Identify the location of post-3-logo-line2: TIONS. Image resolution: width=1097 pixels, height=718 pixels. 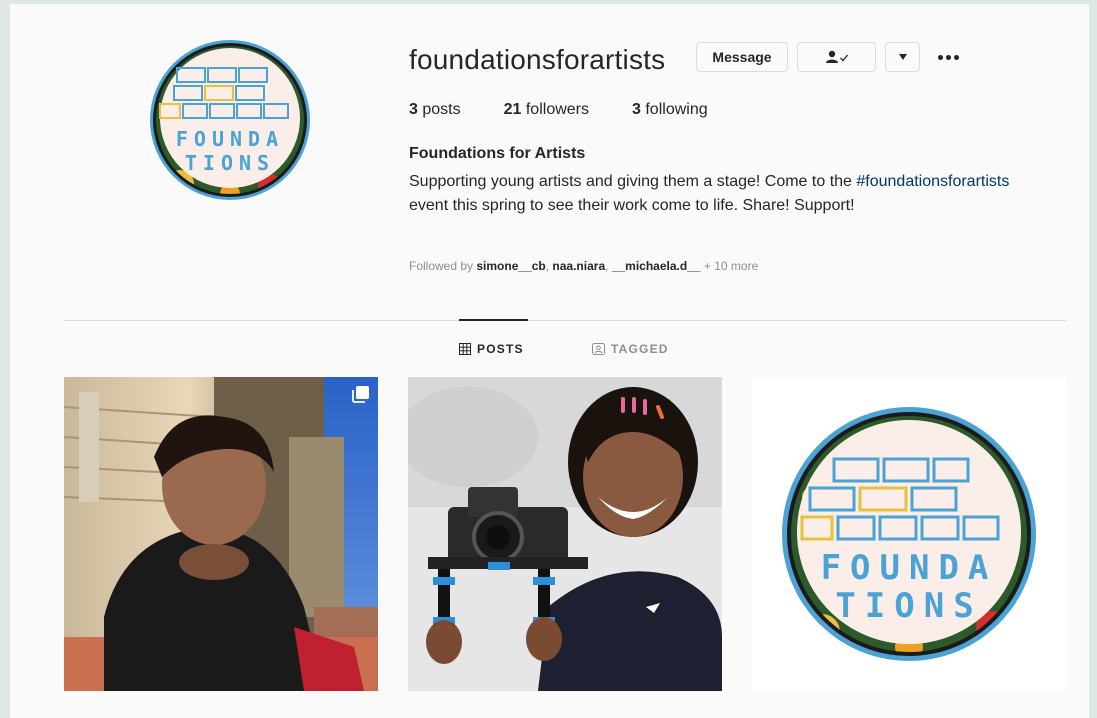
(908, 606).